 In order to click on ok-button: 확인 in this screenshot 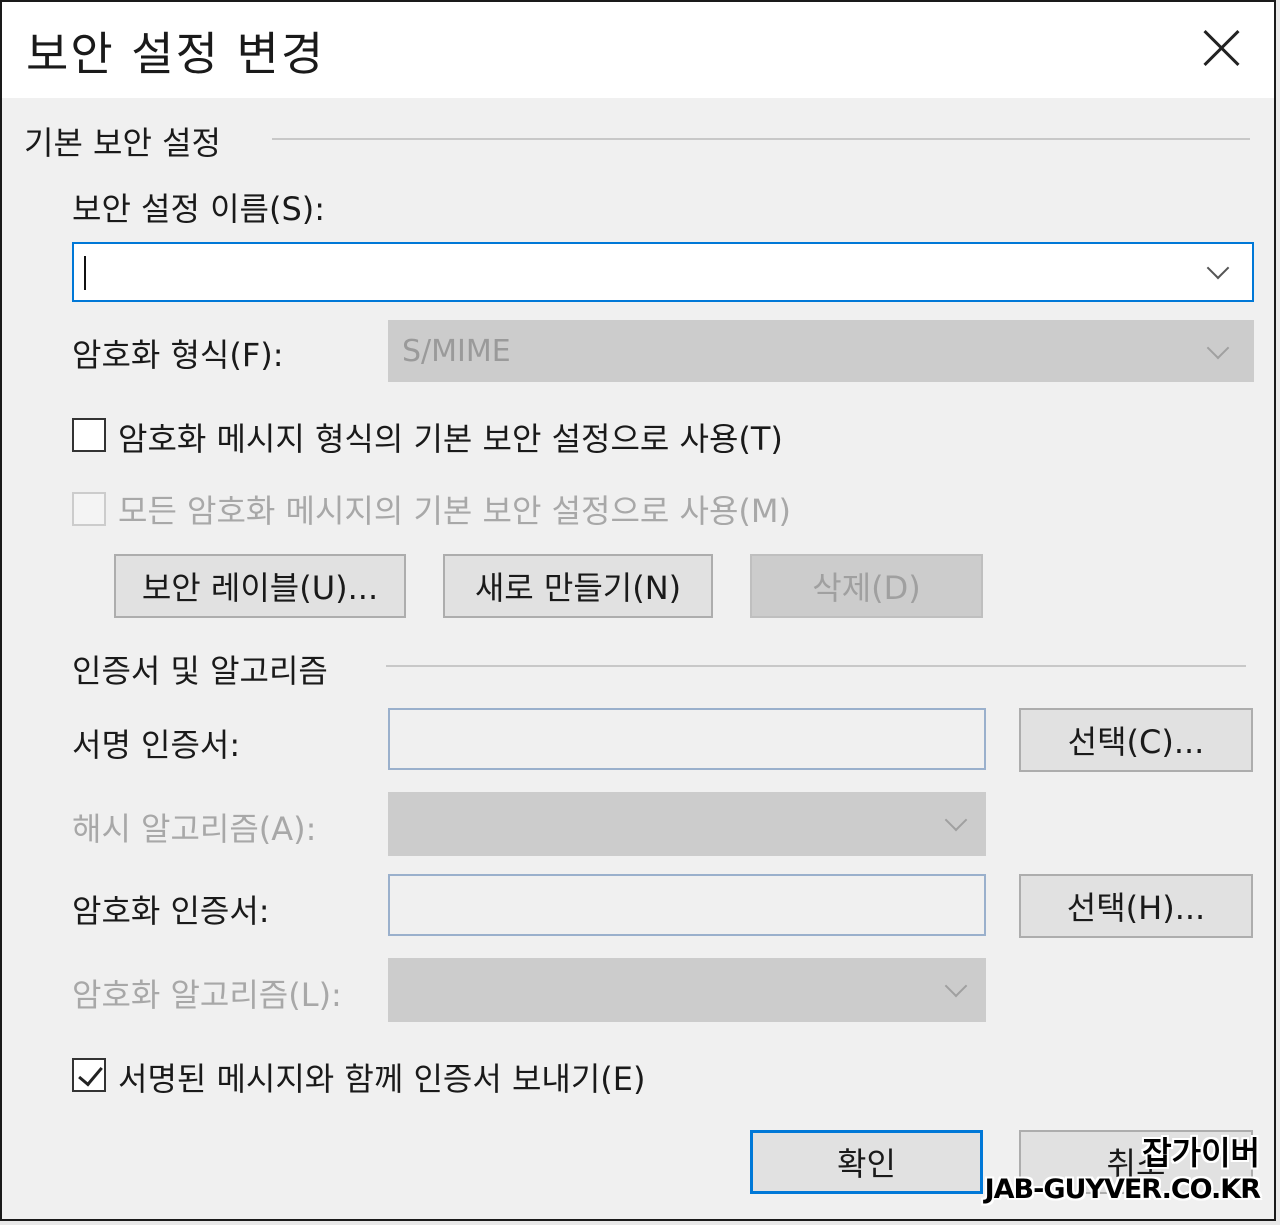, I will do `click(866, 1162)`.